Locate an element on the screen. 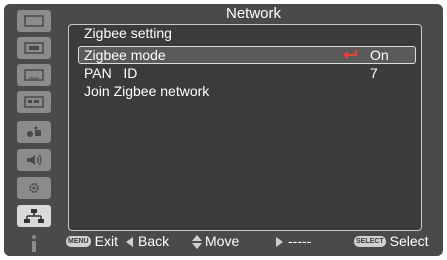  exit-label: Exit is located at coordinates (106, 241).